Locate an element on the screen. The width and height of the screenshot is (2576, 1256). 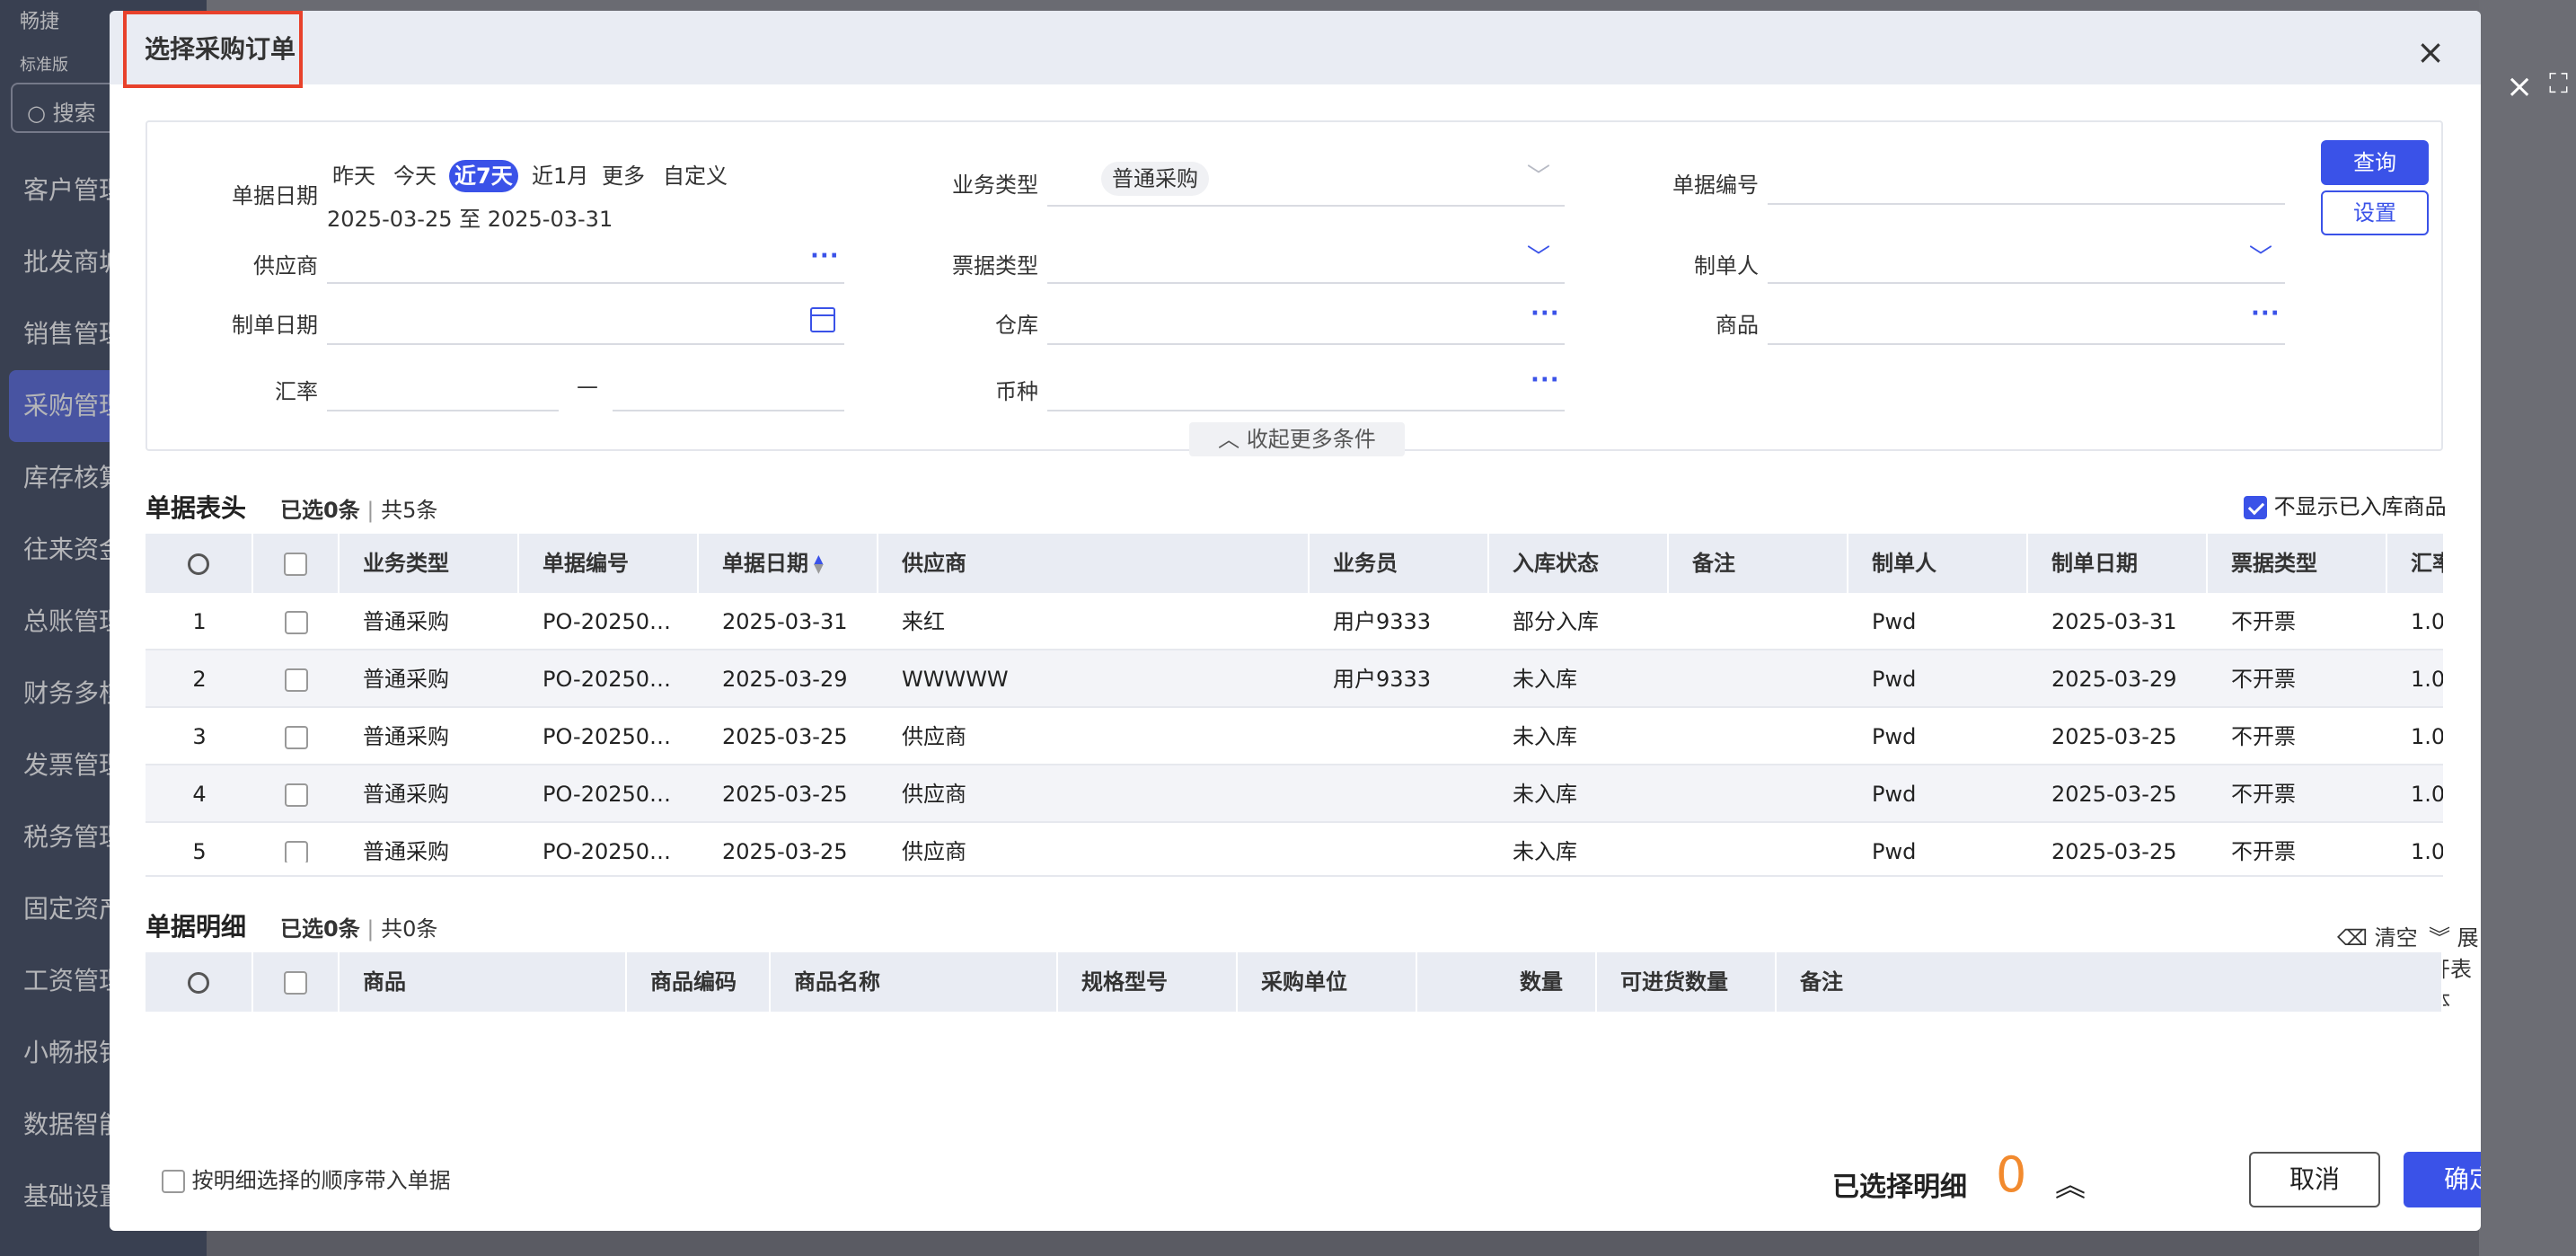
eraser-icon: ⌫ is located at coordinates (2352, 938).